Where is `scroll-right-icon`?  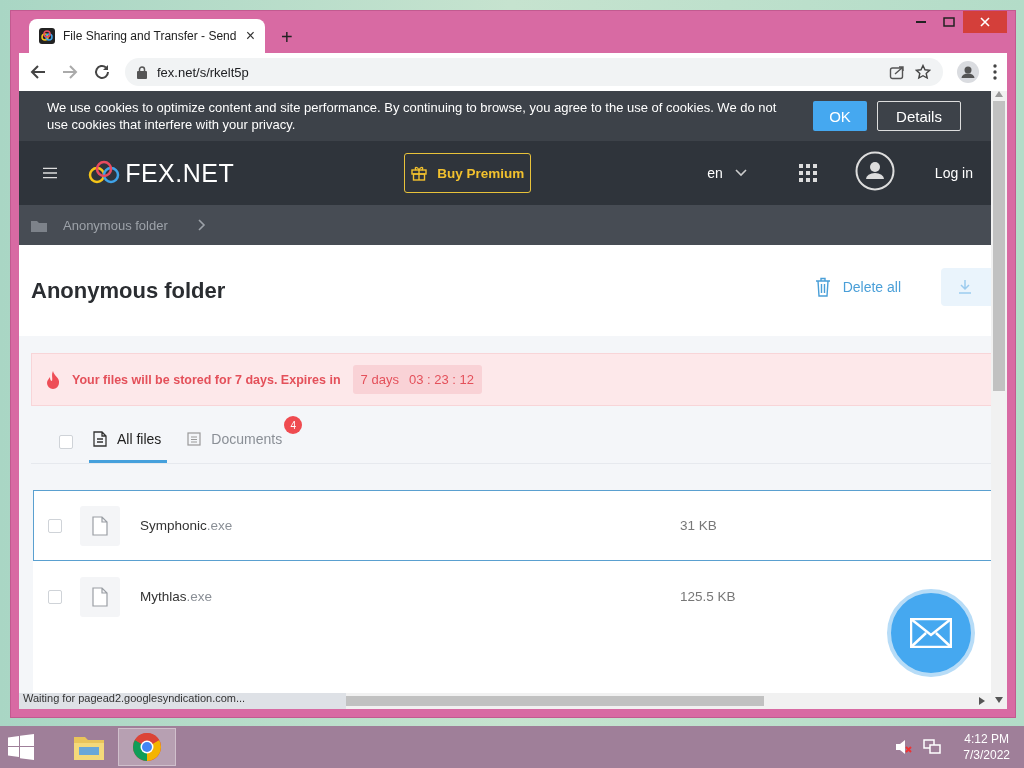
scroll-right-icon is located at coordinates (982, 701).